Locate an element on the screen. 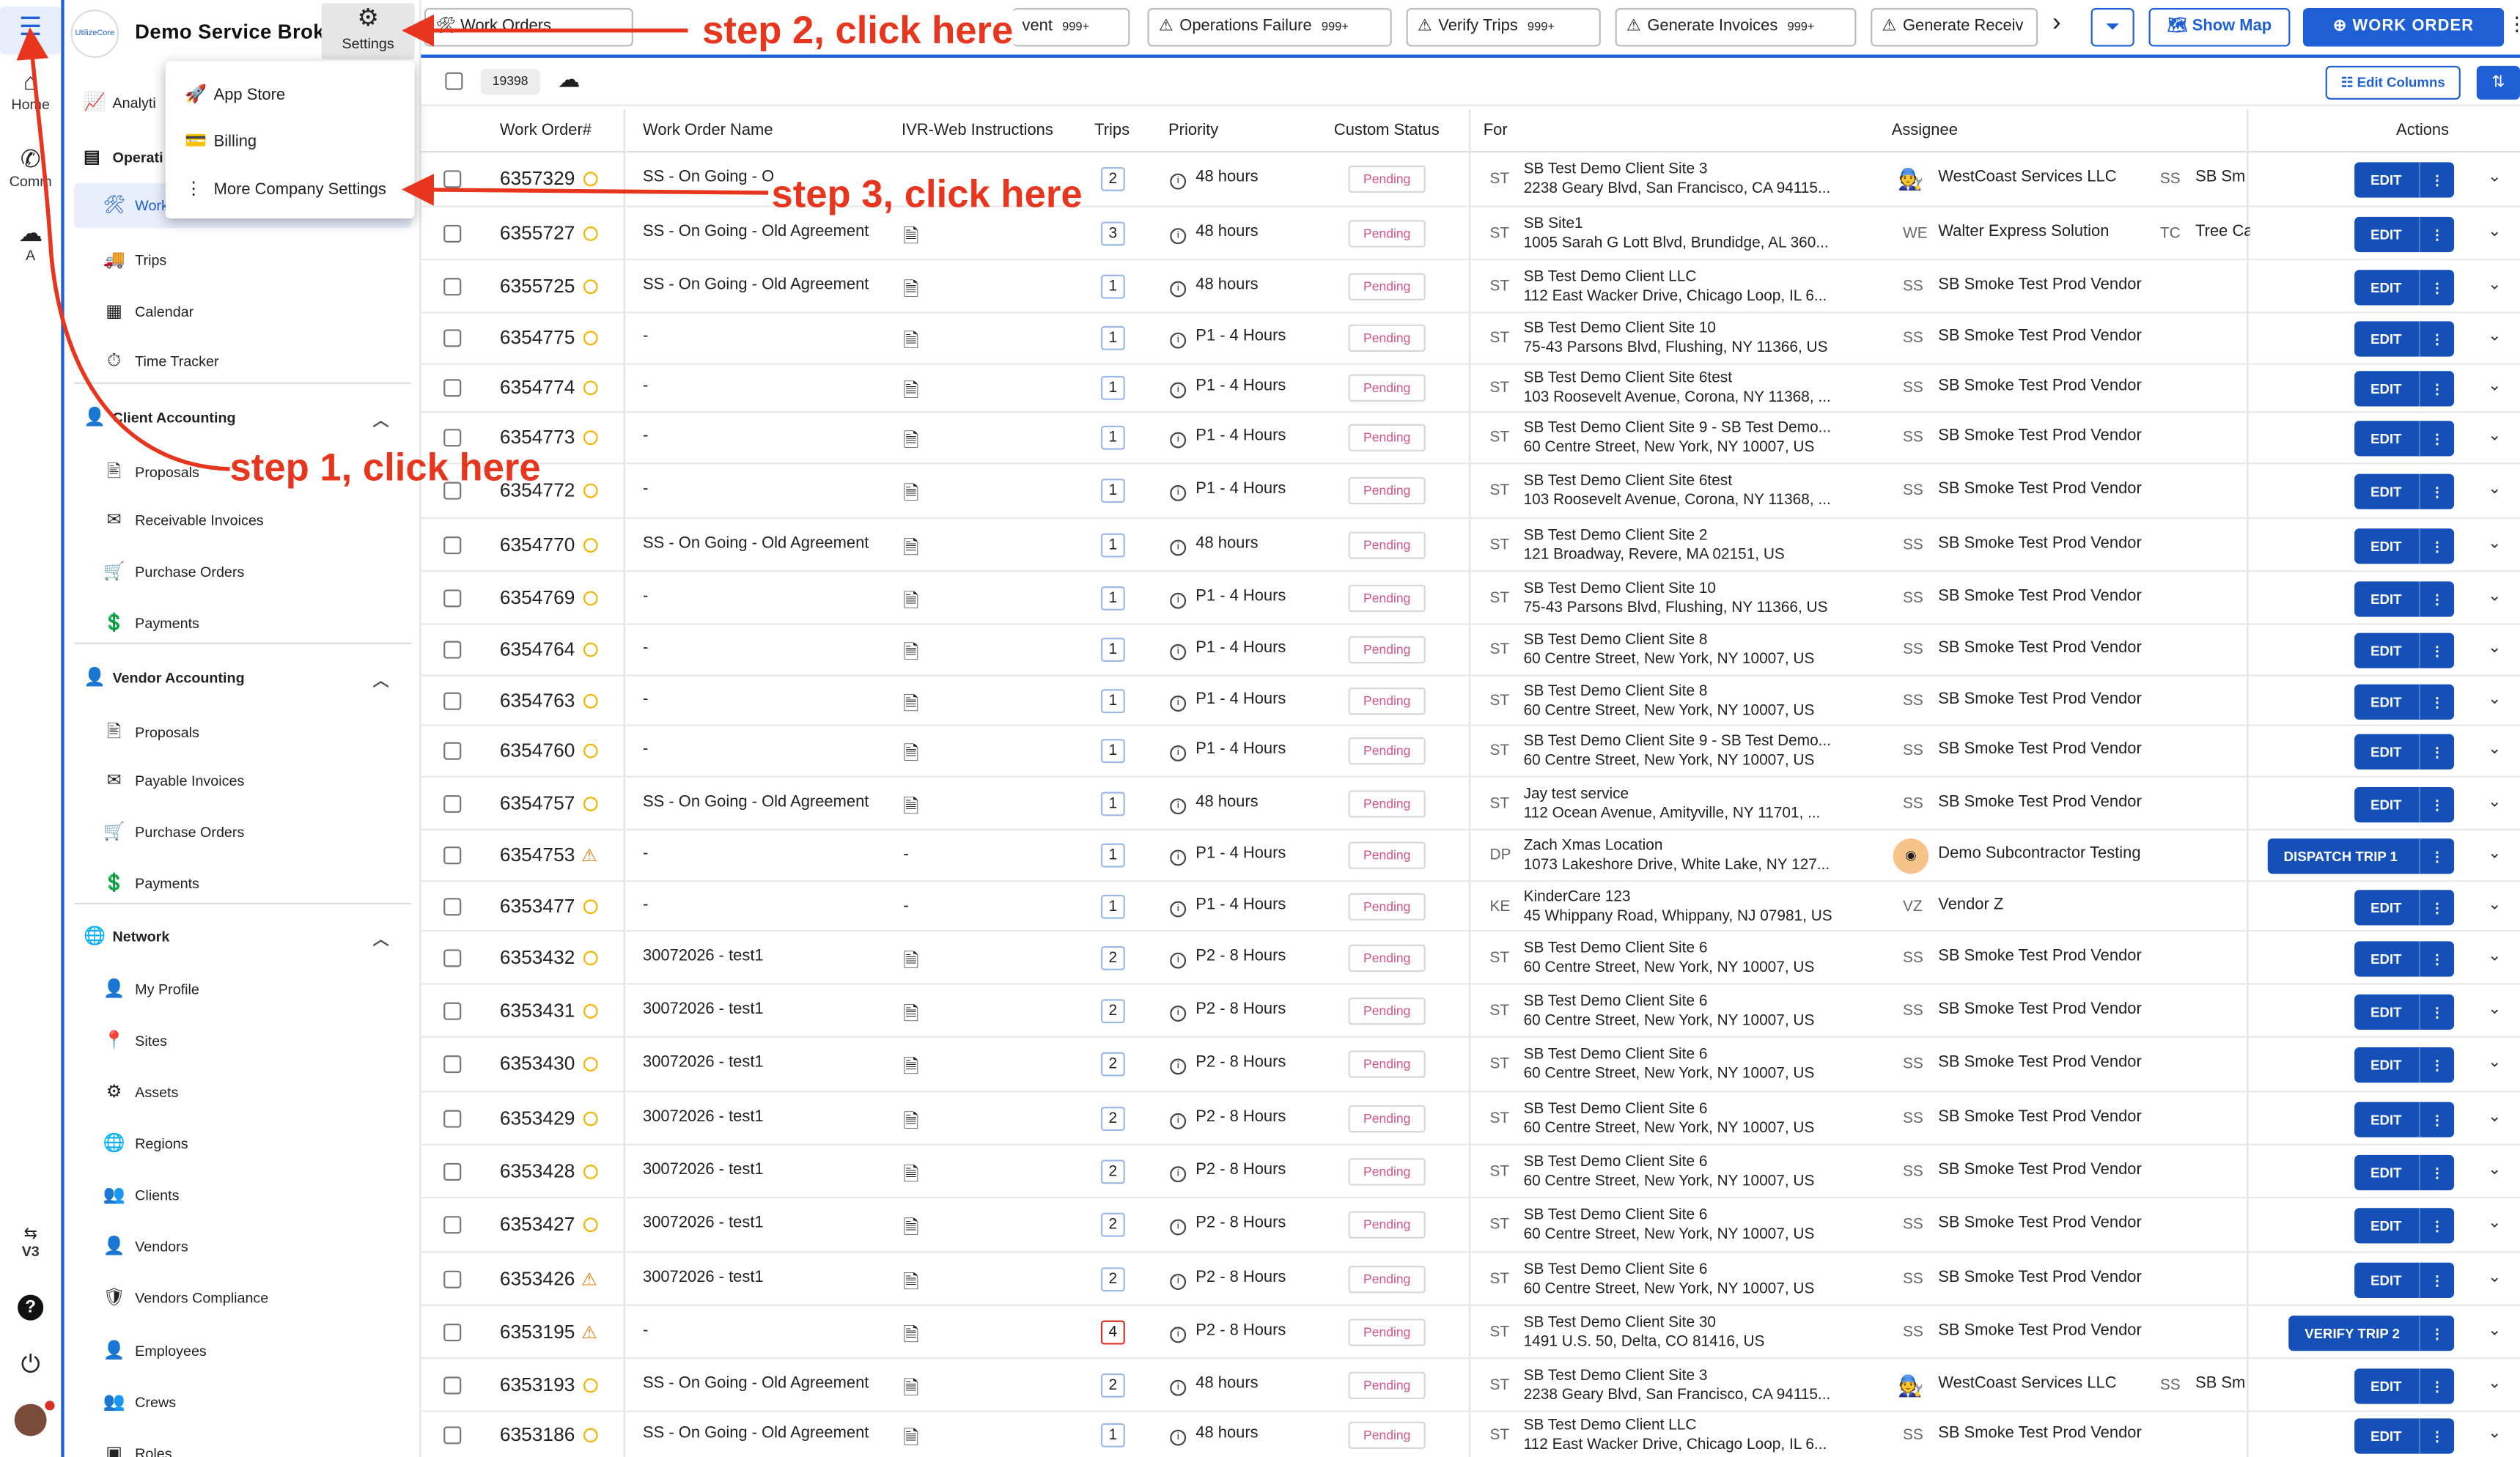 Image resolution: width=2520 pixels, height=1457 pixels. help-button: ? is located at coordinates (30, 1308).